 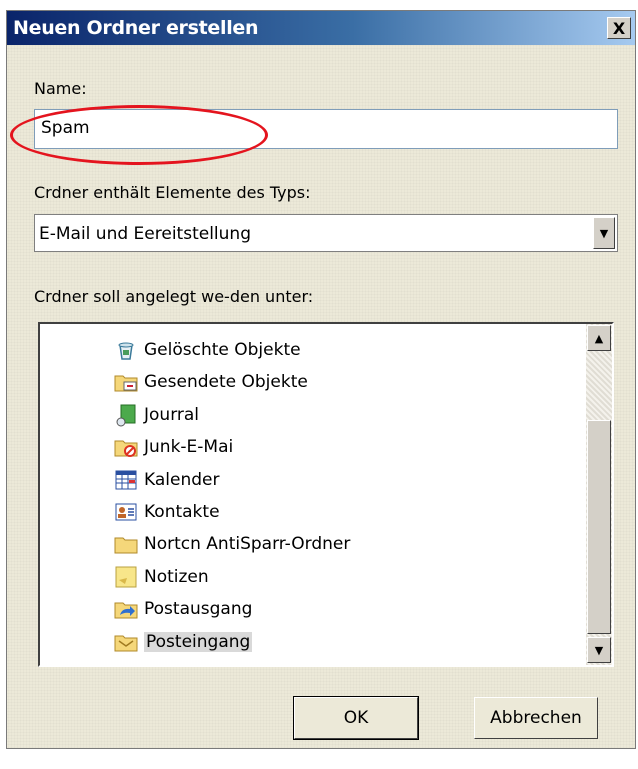 I want to click on cancel-button-label: Abbrechen, so click(x=536, y=718).